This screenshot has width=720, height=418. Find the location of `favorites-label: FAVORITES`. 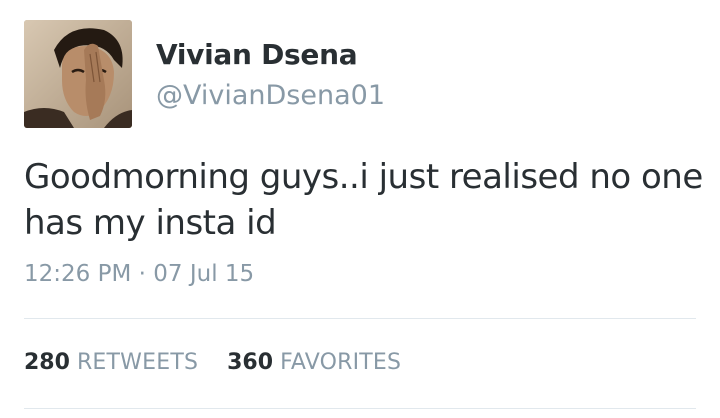

favorites-label: FAVORITES is located at coordinates (341, 362).